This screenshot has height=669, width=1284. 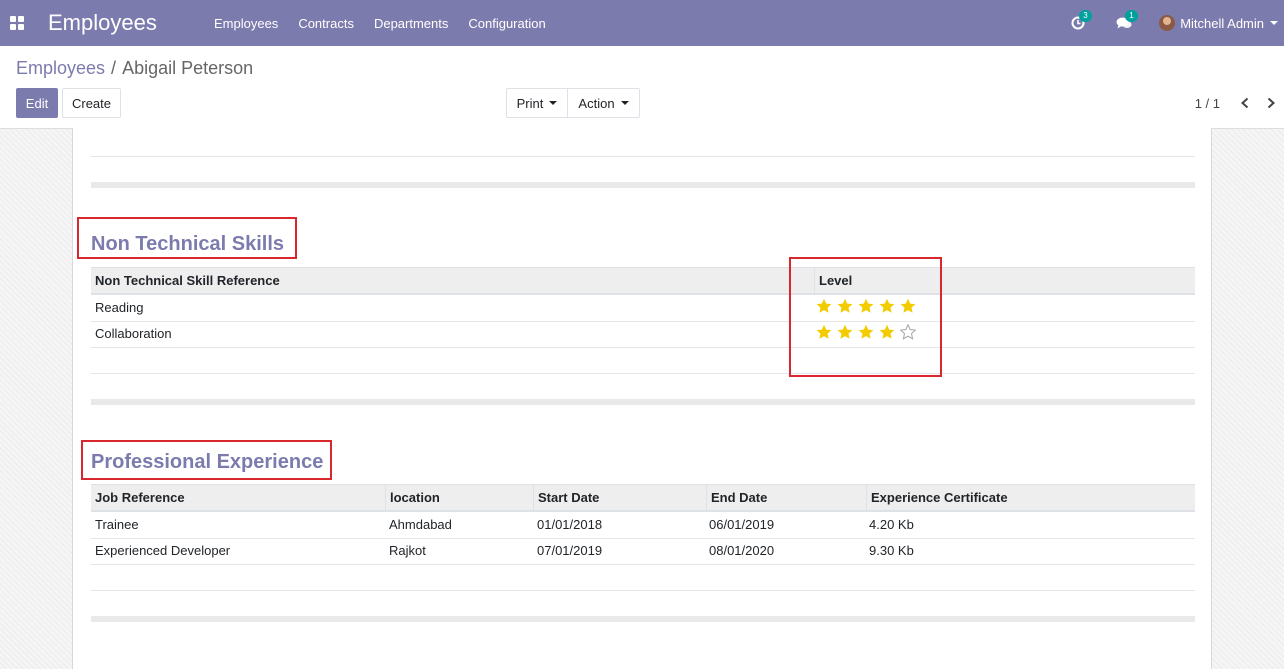 I want to click on job-reference-cell: Trainee, so click(x=115, y=525).